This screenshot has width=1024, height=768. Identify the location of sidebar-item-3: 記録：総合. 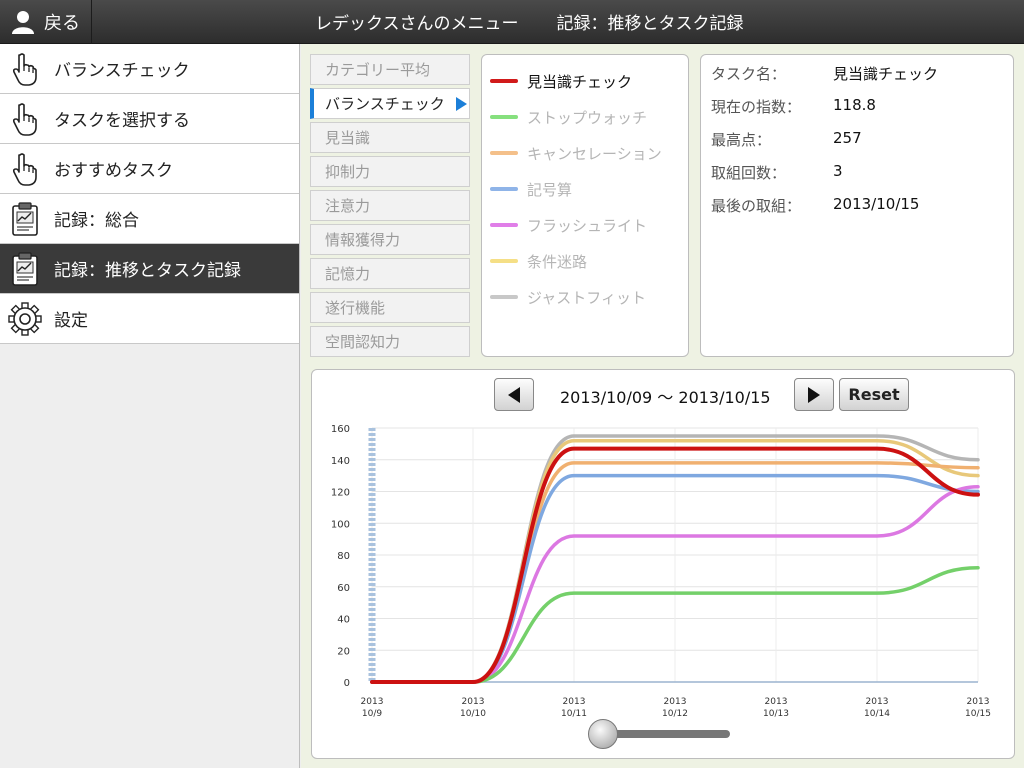
(149, 219).